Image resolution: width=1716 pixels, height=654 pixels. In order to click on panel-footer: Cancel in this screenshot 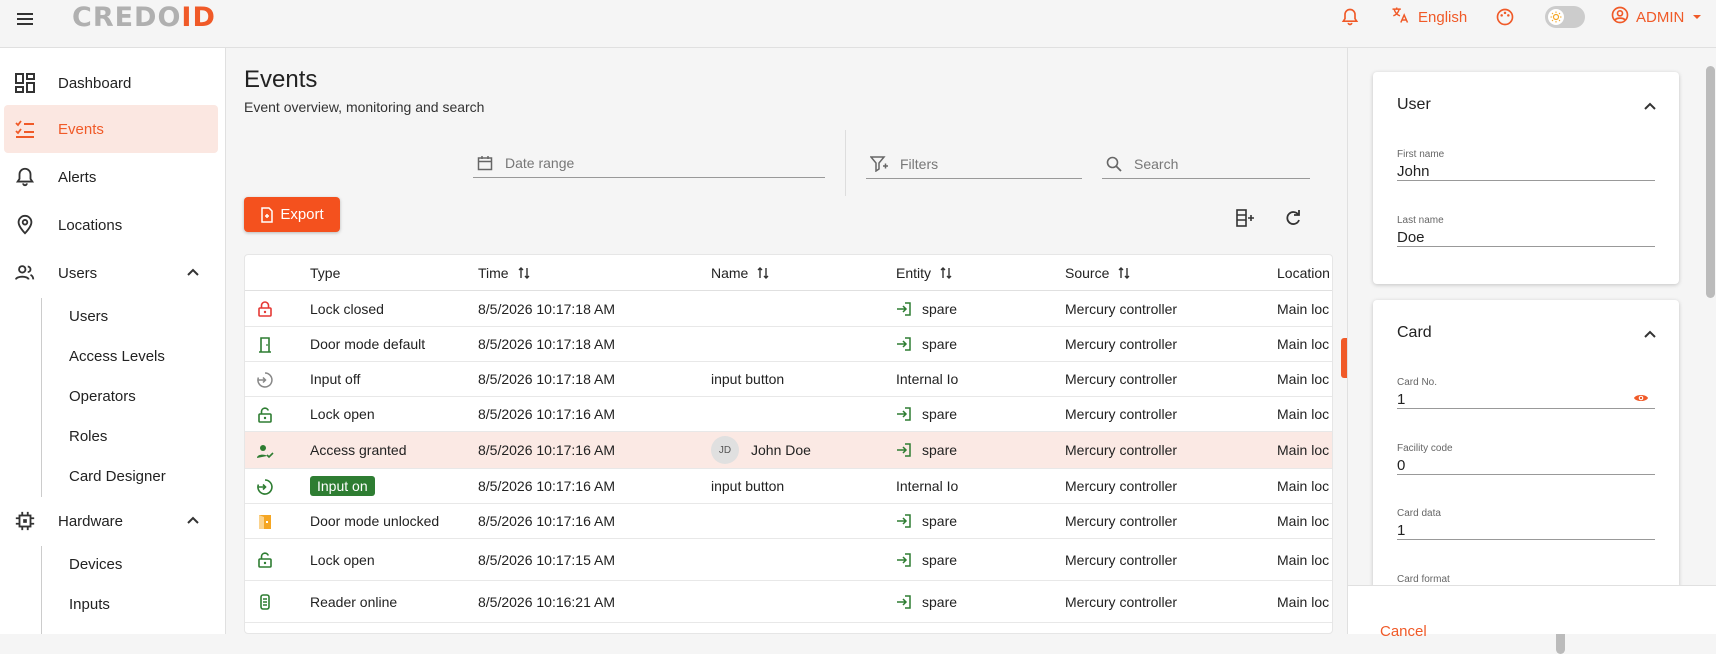, I will do `click(1532, 612)`.